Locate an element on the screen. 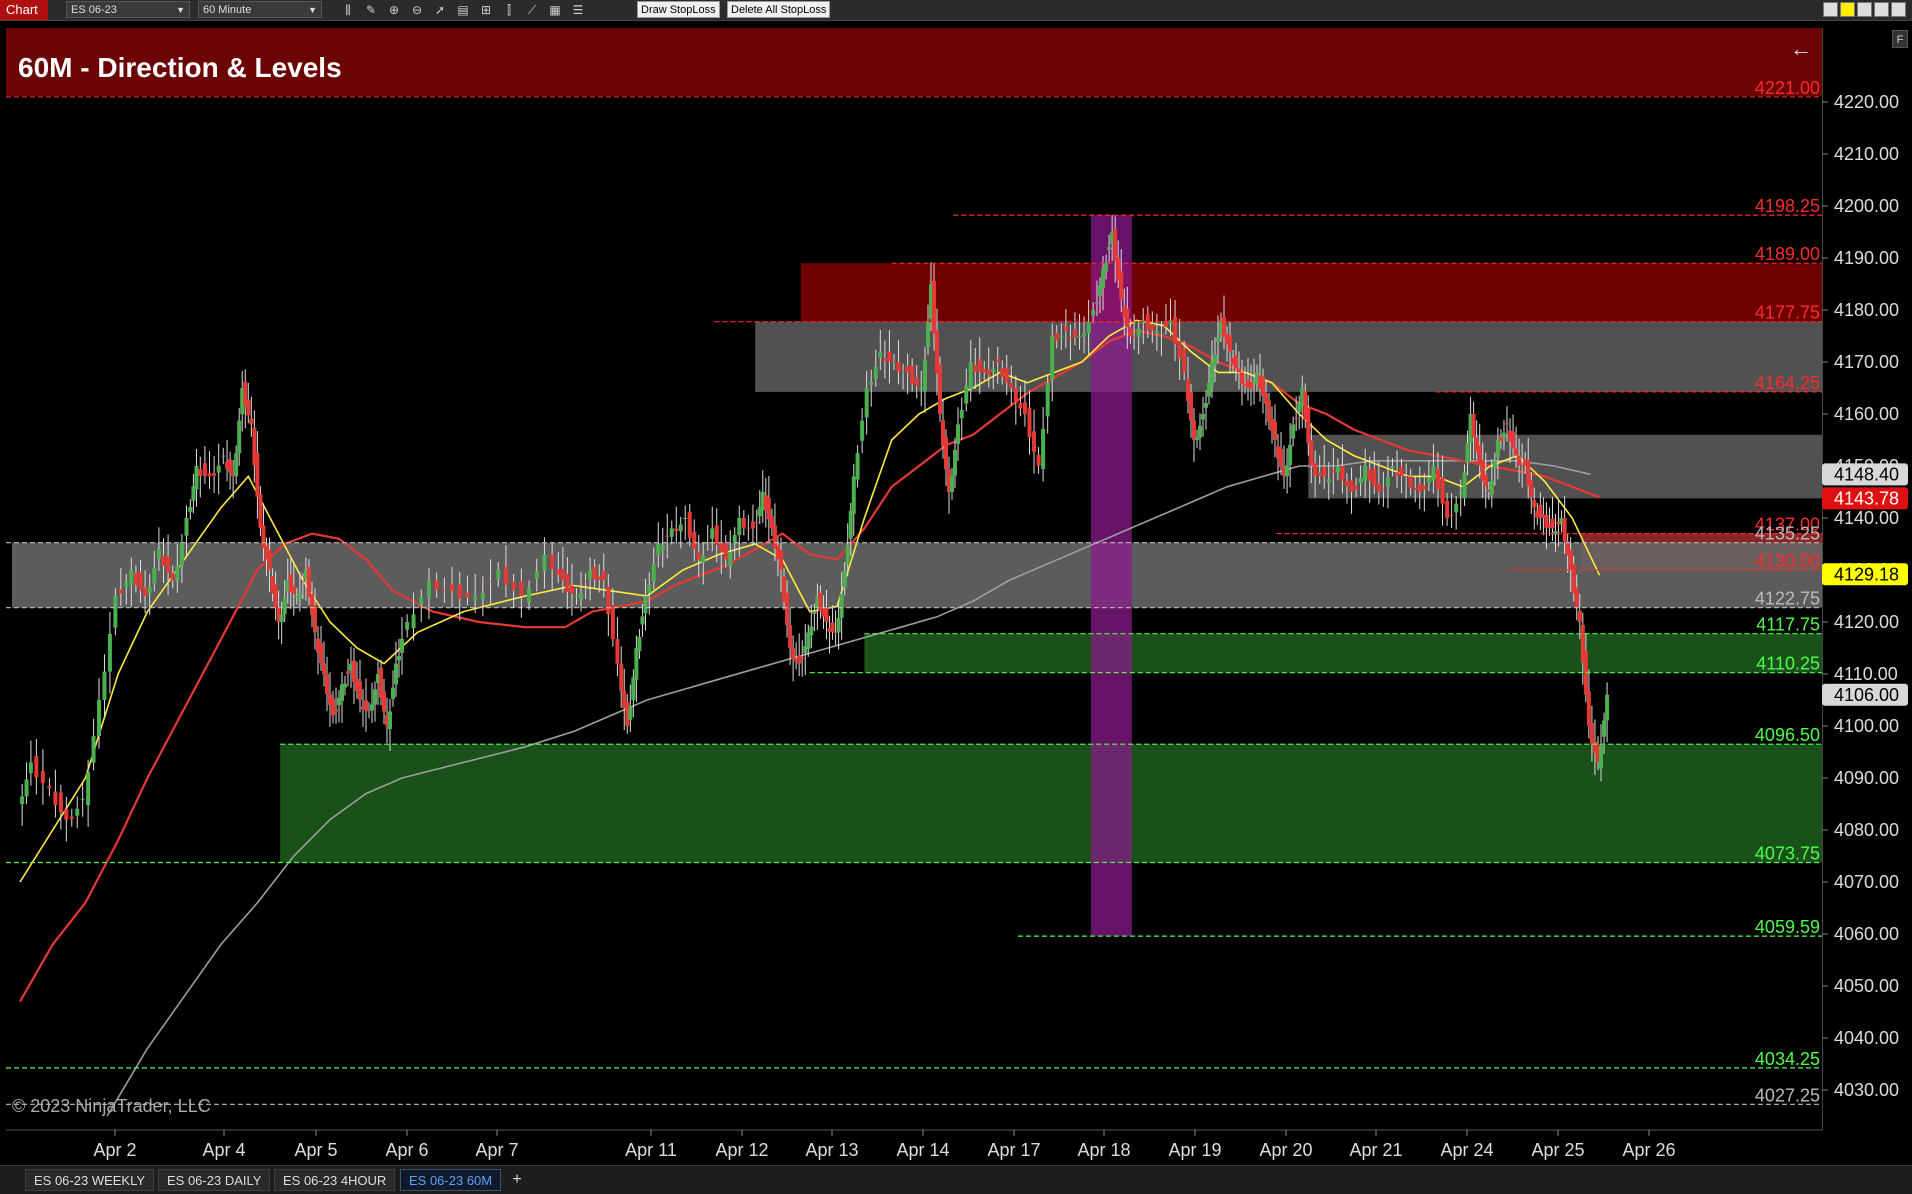  price-tick-label: 4080.00 is located at coordinates (1866, 830).